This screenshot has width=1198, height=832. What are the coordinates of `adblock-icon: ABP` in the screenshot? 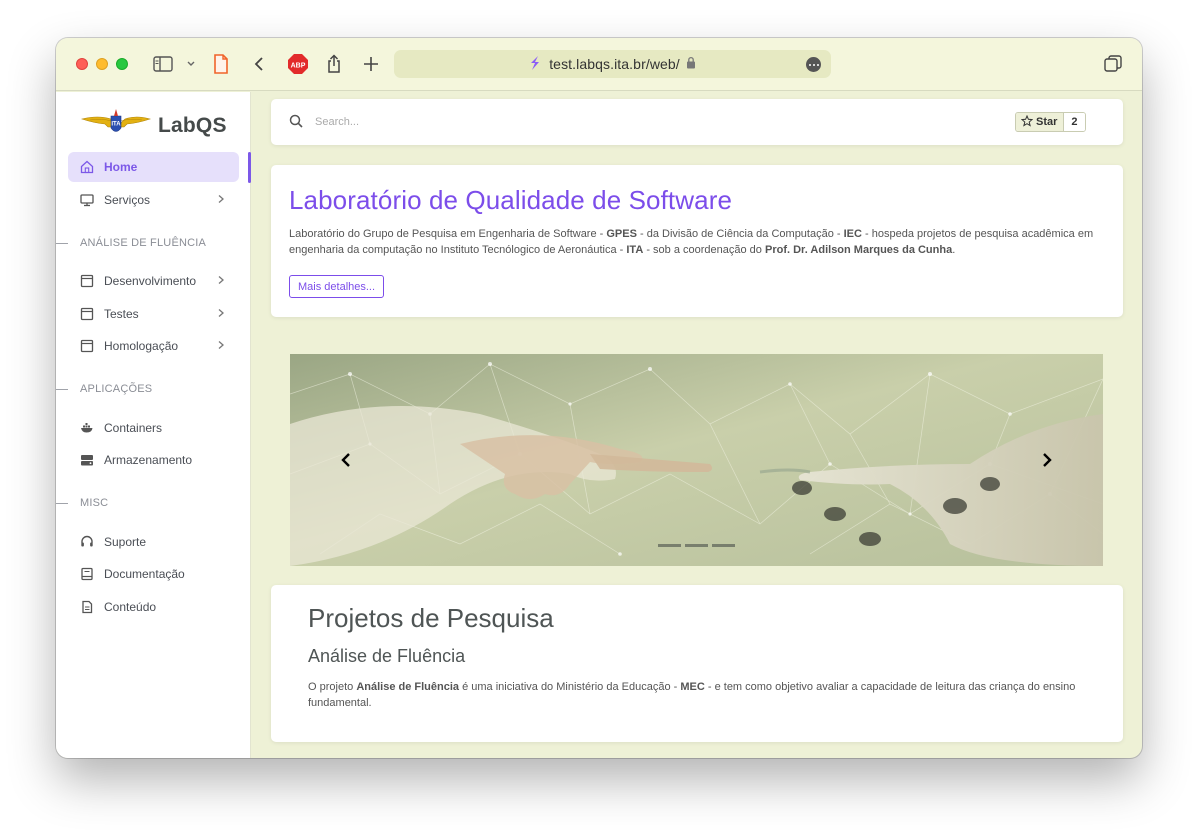 It's located at (298, 64).